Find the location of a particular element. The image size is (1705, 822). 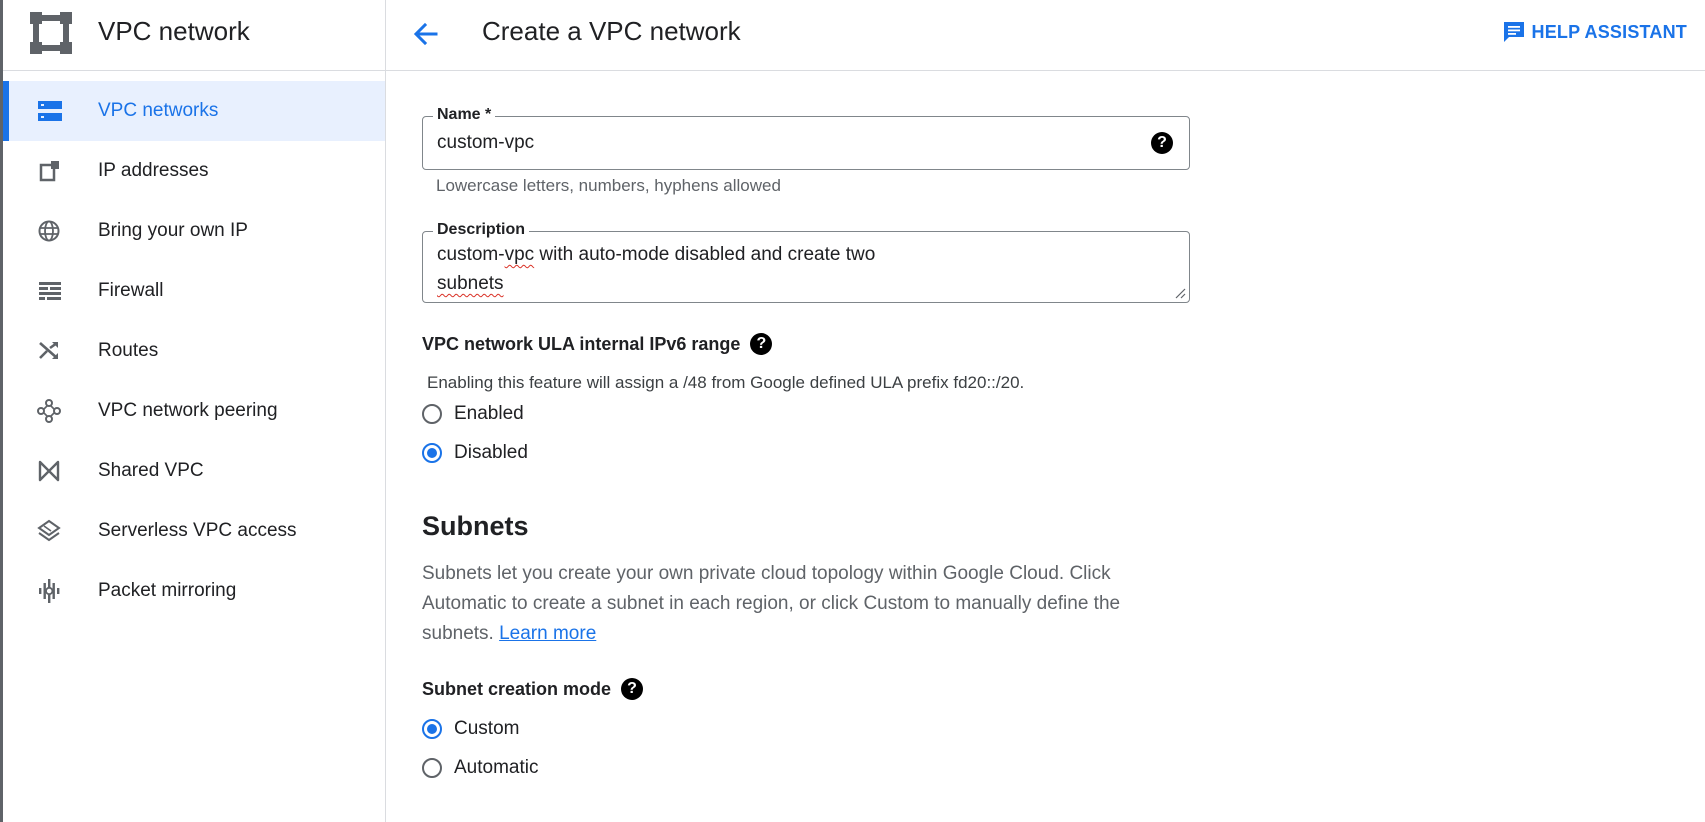

ula-disabled-radio: Disabled is located at coordinates (475, 453).